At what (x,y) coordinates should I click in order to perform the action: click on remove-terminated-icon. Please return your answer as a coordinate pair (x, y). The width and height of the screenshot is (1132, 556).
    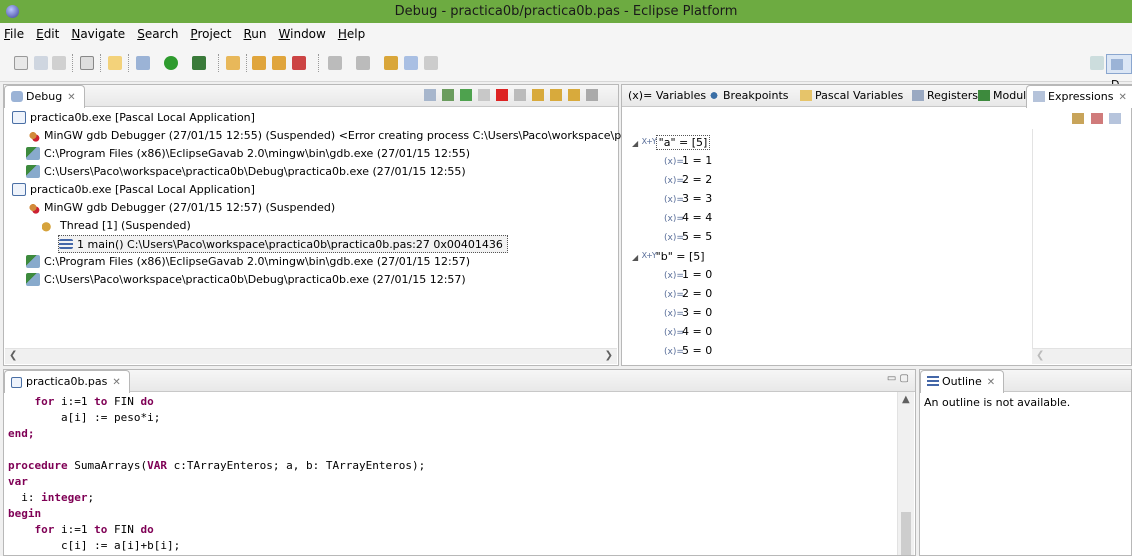
    Looking at the image, I should click on (430, 95).